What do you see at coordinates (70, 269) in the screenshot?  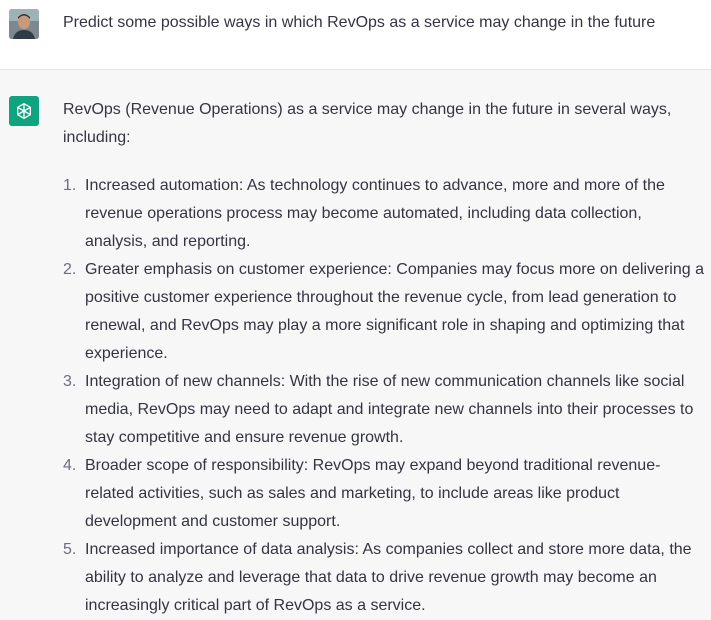 I see `list-item-number: 2.` at bounding box center [70, 269].